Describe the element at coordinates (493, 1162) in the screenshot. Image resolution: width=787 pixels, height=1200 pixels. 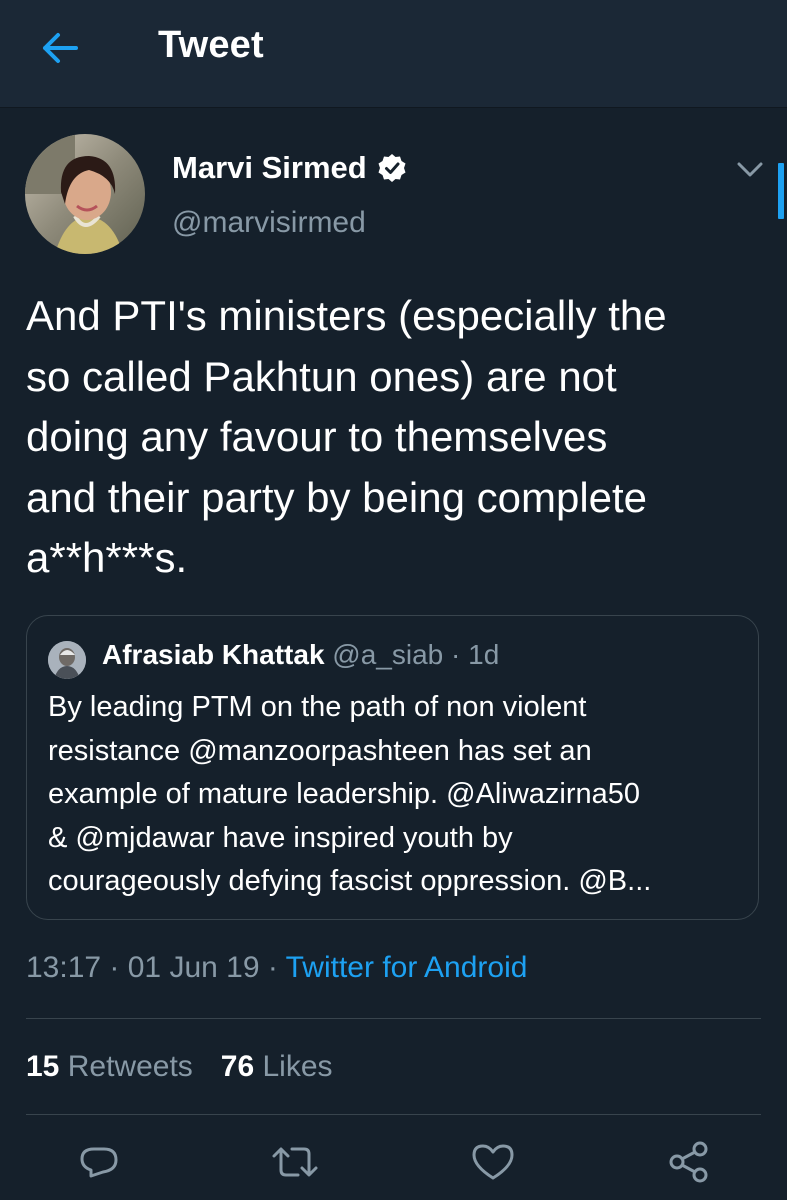
I see `like-icon` at that location.